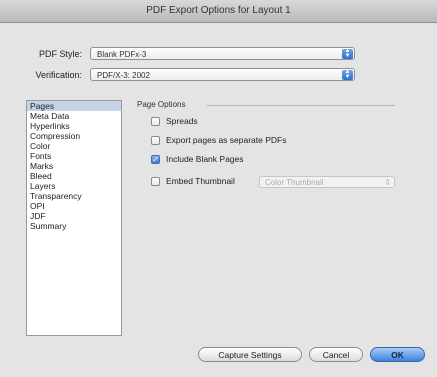 Image resolution: width=437 pixels, height=377 pixels. Describe the element at coordinates (74, 226) in the screenshot. I see `sidebar-item-summary: Summary` at that location.